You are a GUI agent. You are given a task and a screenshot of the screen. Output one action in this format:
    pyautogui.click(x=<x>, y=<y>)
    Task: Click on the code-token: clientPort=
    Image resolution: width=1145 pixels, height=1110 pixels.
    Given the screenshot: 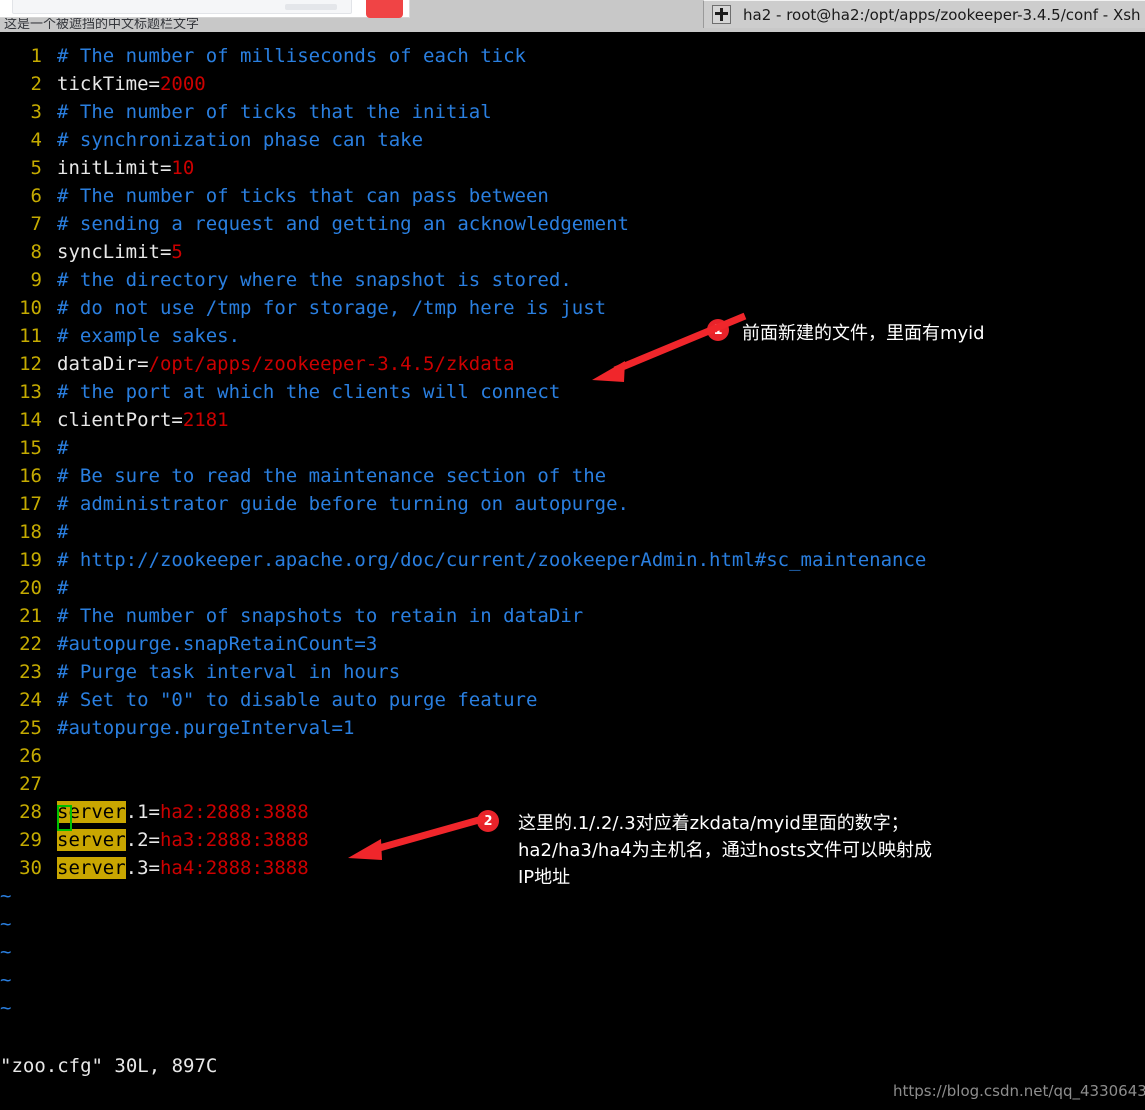 What is the action you would take?
    pyautogui.click(x=120, y=420)
    